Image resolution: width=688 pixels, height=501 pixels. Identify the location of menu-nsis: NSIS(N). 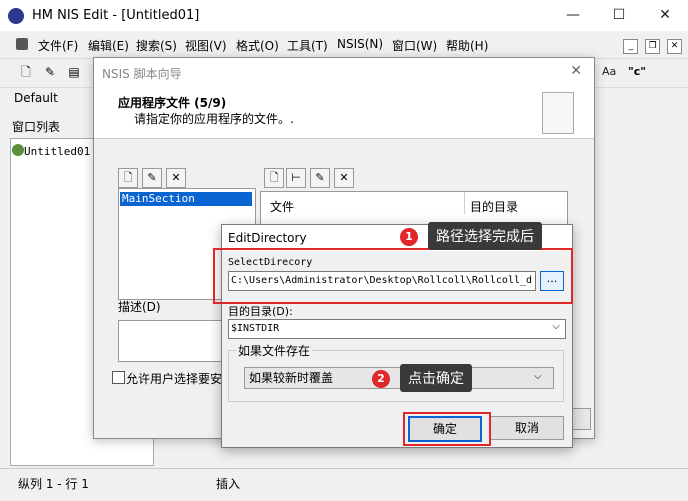
(360, 44).